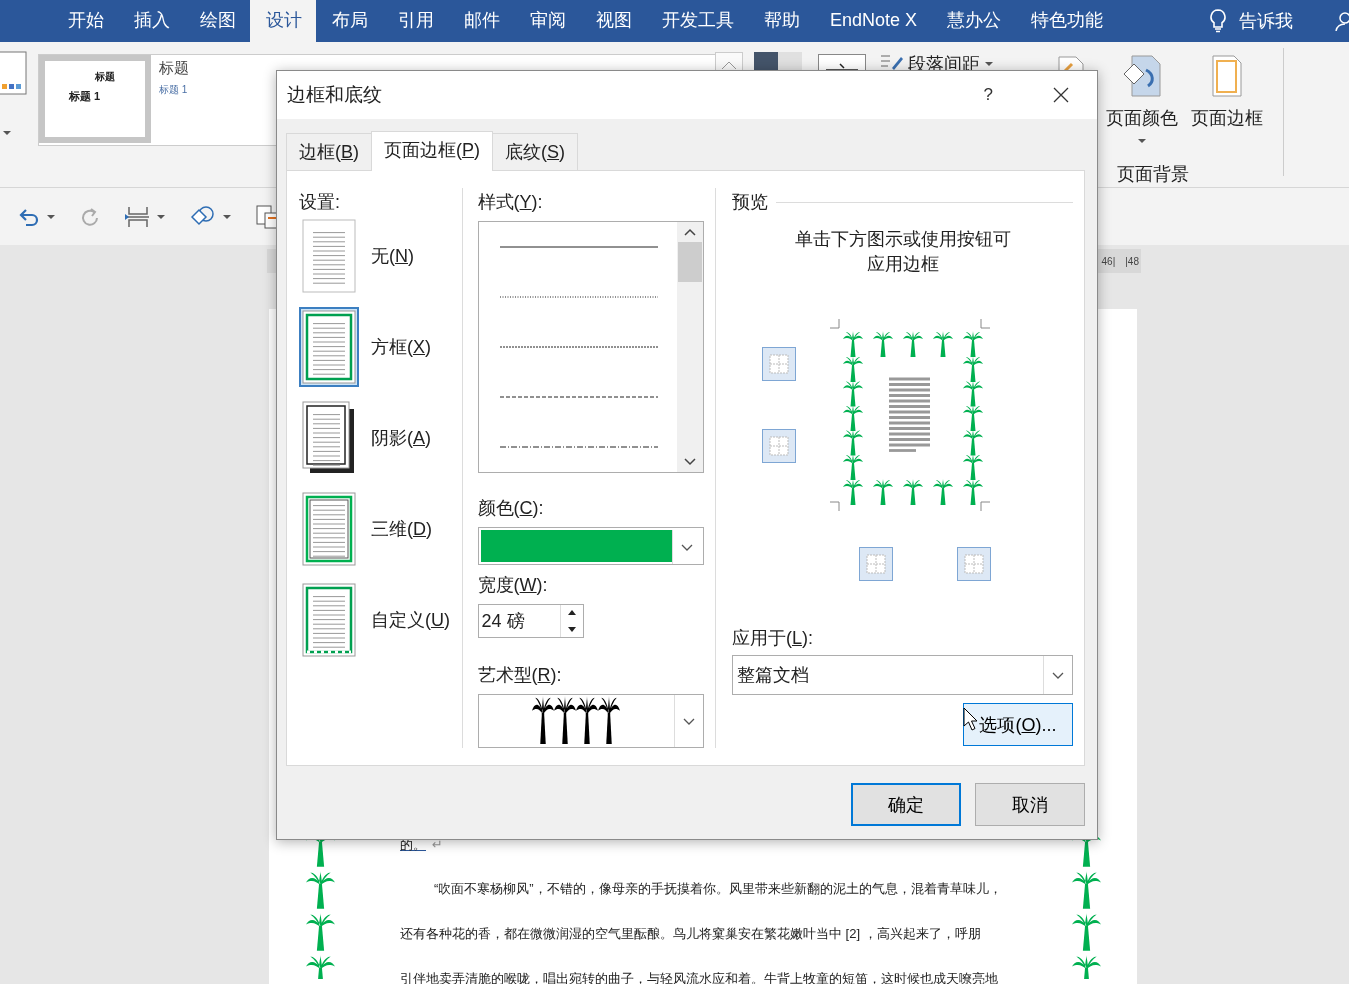 This screenshot has height=984, width=1349. What do you see at coordinates (329, 151) in the screenshot?
I see `dialog-tab: 边框(B)` at bounding box center [329, 151].